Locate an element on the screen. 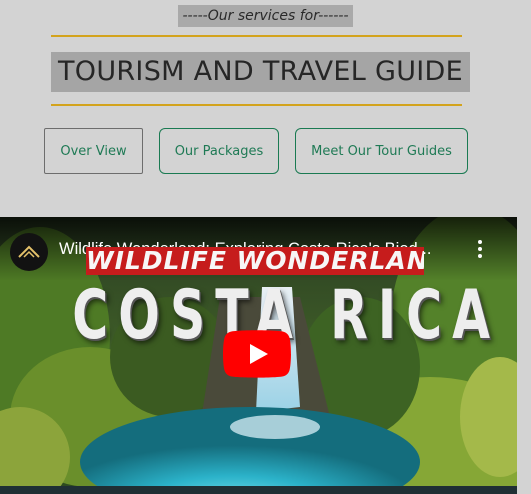 The height and width of the screenshot is (494, 531). page-title: TOURISM AND TRAVEL GUIDE is located at coordinates (260, 72).